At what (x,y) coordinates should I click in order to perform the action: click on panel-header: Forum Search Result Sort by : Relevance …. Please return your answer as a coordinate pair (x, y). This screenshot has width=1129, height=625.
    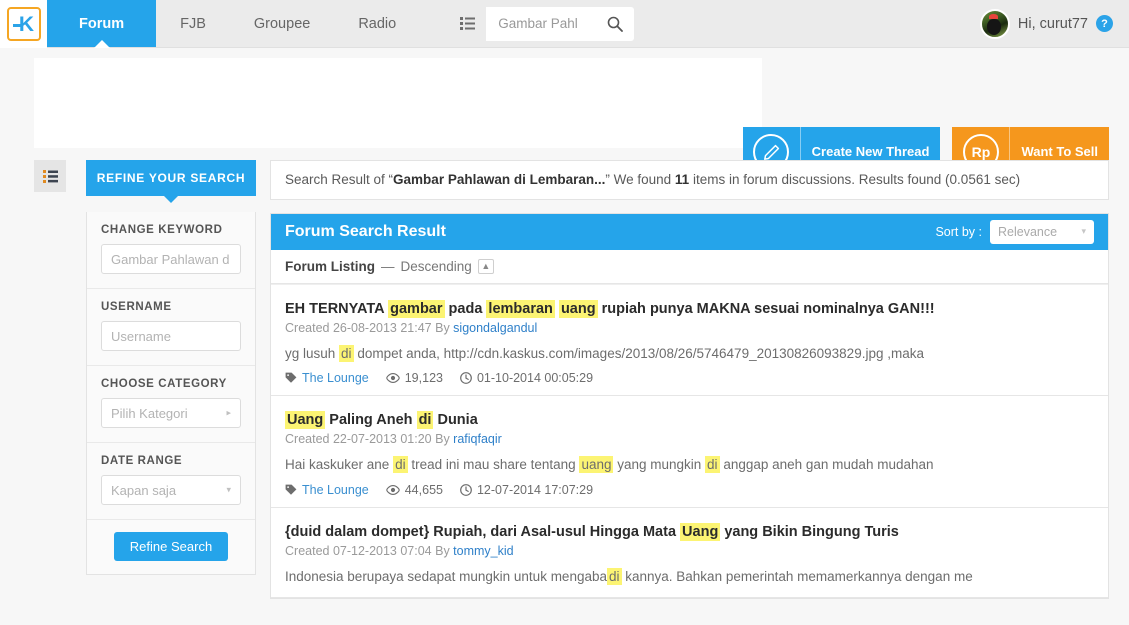
    Looking at the image, I should click on (689, 231).